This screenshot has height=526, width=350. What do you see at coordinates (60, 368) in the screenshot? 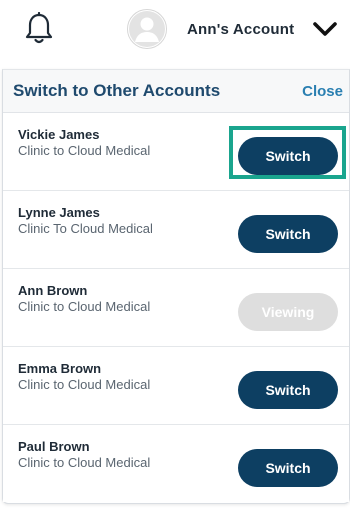
I see `account-name: Emma Brown` at bounding box center [60, 368].